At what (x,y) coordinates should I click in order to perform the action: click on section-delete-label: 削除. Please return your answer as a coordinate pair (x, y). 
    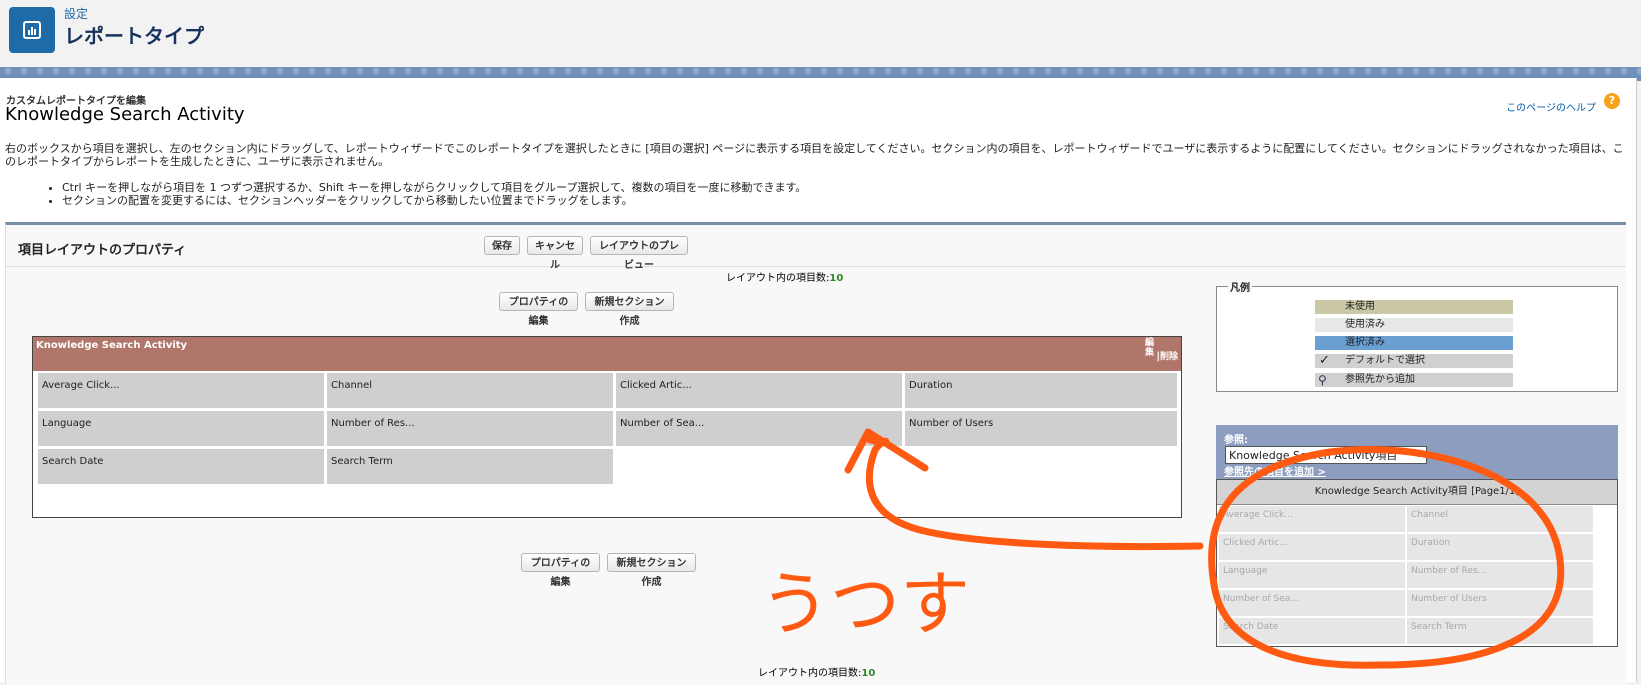
    Looking at the image, I should click on (1168, 357).